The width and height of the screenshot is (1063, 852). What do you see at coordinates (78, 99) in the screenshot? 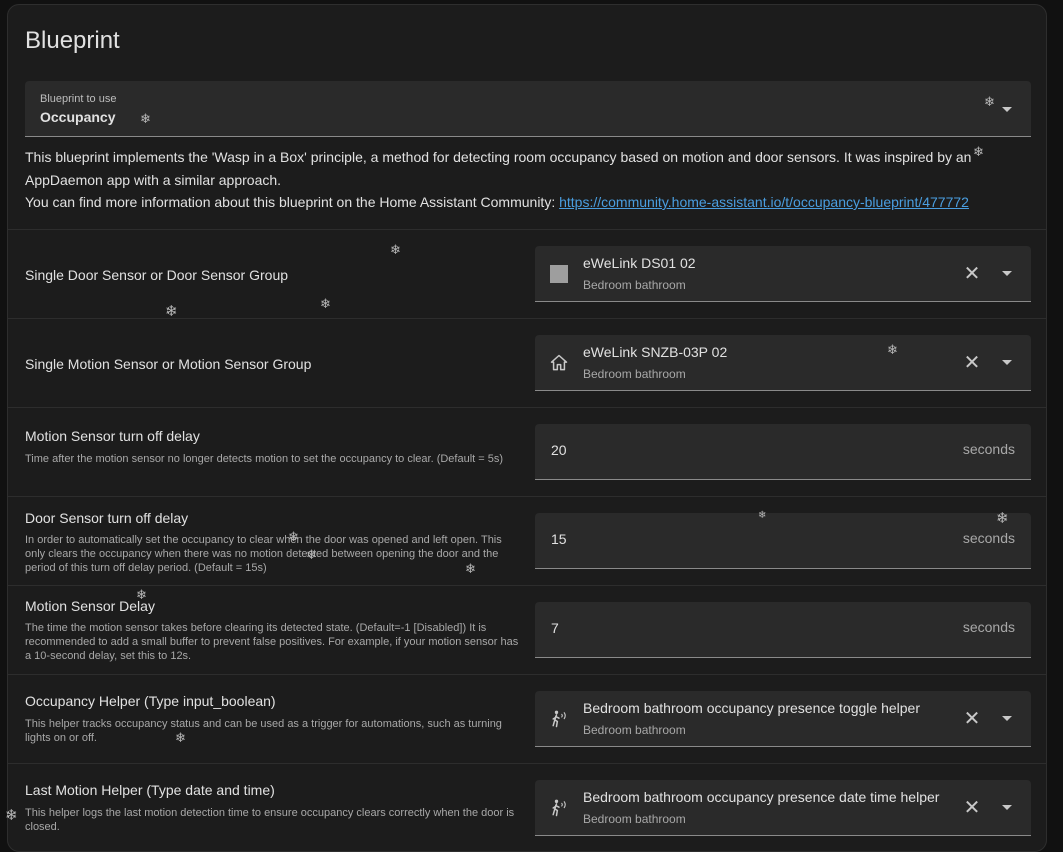
I see `blueprint-select-label: Blueprint to use` at bounding box center [78, 99].